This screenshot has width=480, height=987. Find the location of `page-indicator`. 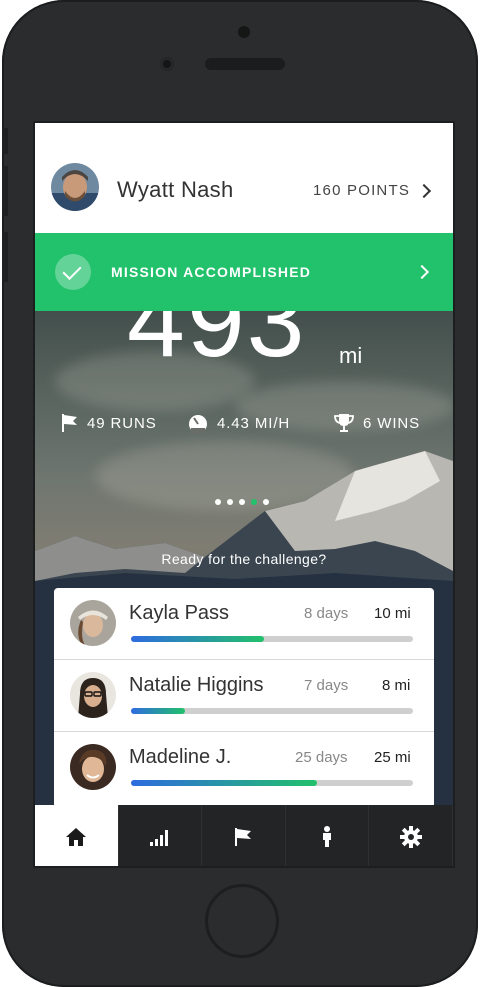

page-indicator is located at coordinates (242, 502).